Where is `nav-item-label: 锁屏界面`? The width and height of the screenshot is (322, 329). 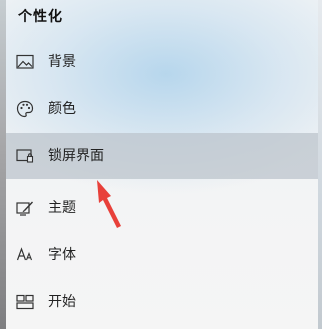
nav-item-label: 锁屏界面 is located at coordinates (76, 156).